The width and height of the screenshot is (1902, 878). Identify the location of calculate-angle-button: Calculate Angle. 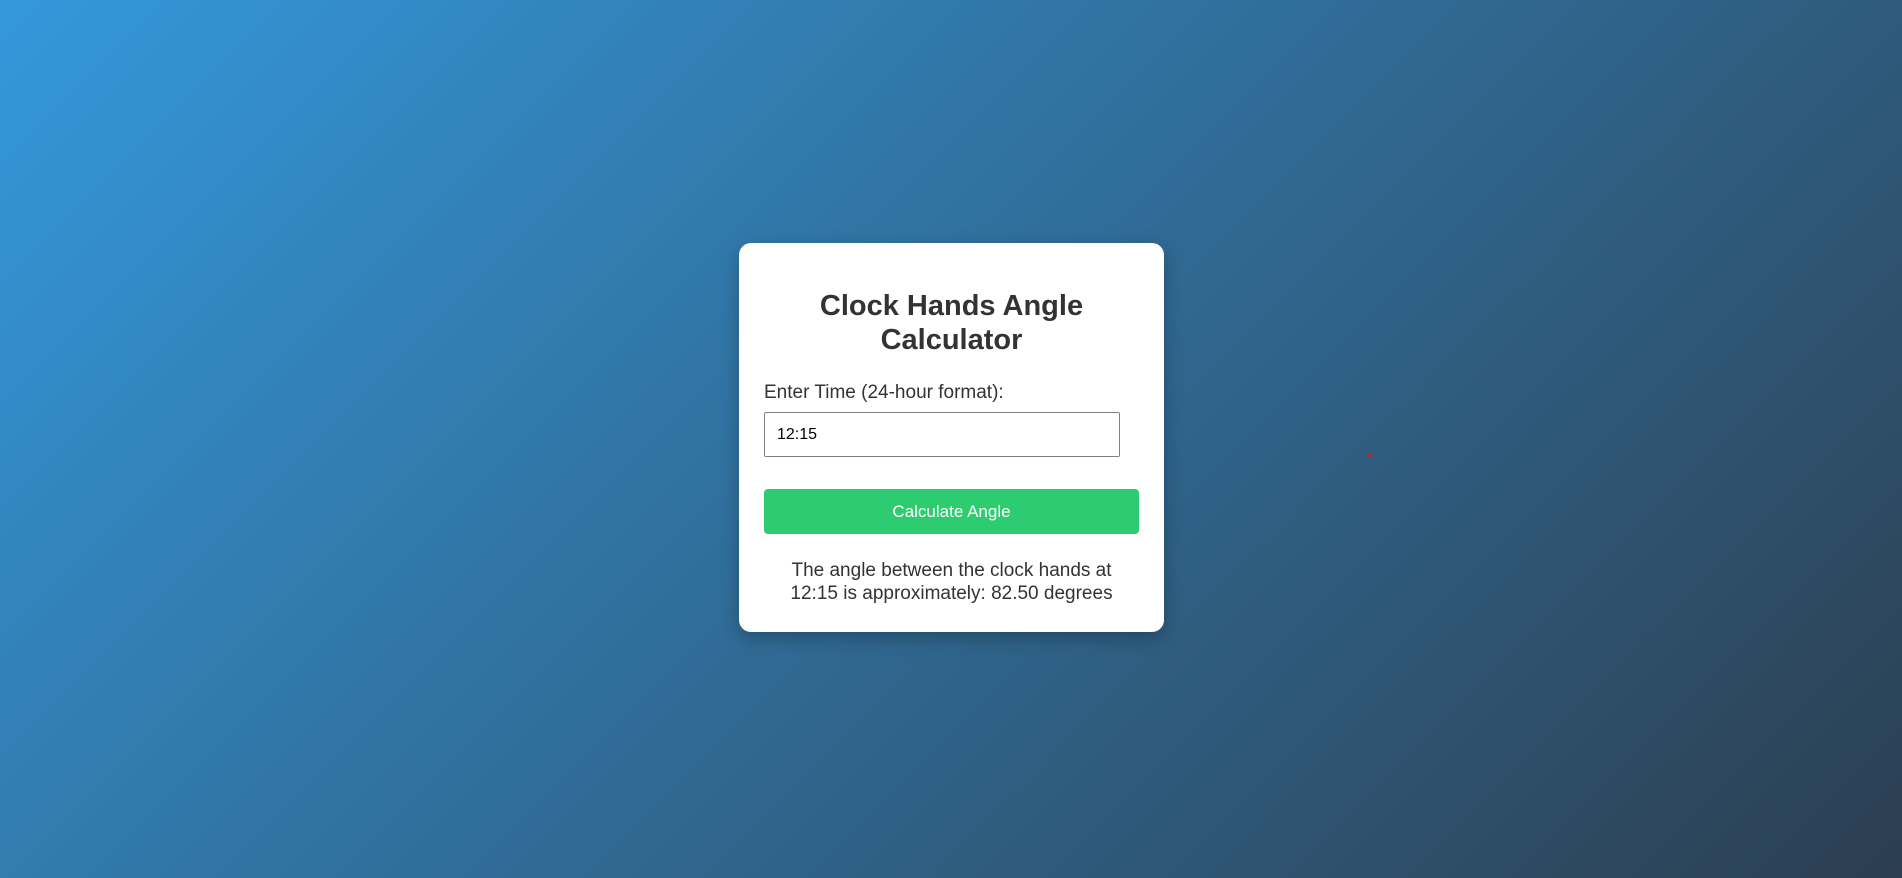
(951, 511).